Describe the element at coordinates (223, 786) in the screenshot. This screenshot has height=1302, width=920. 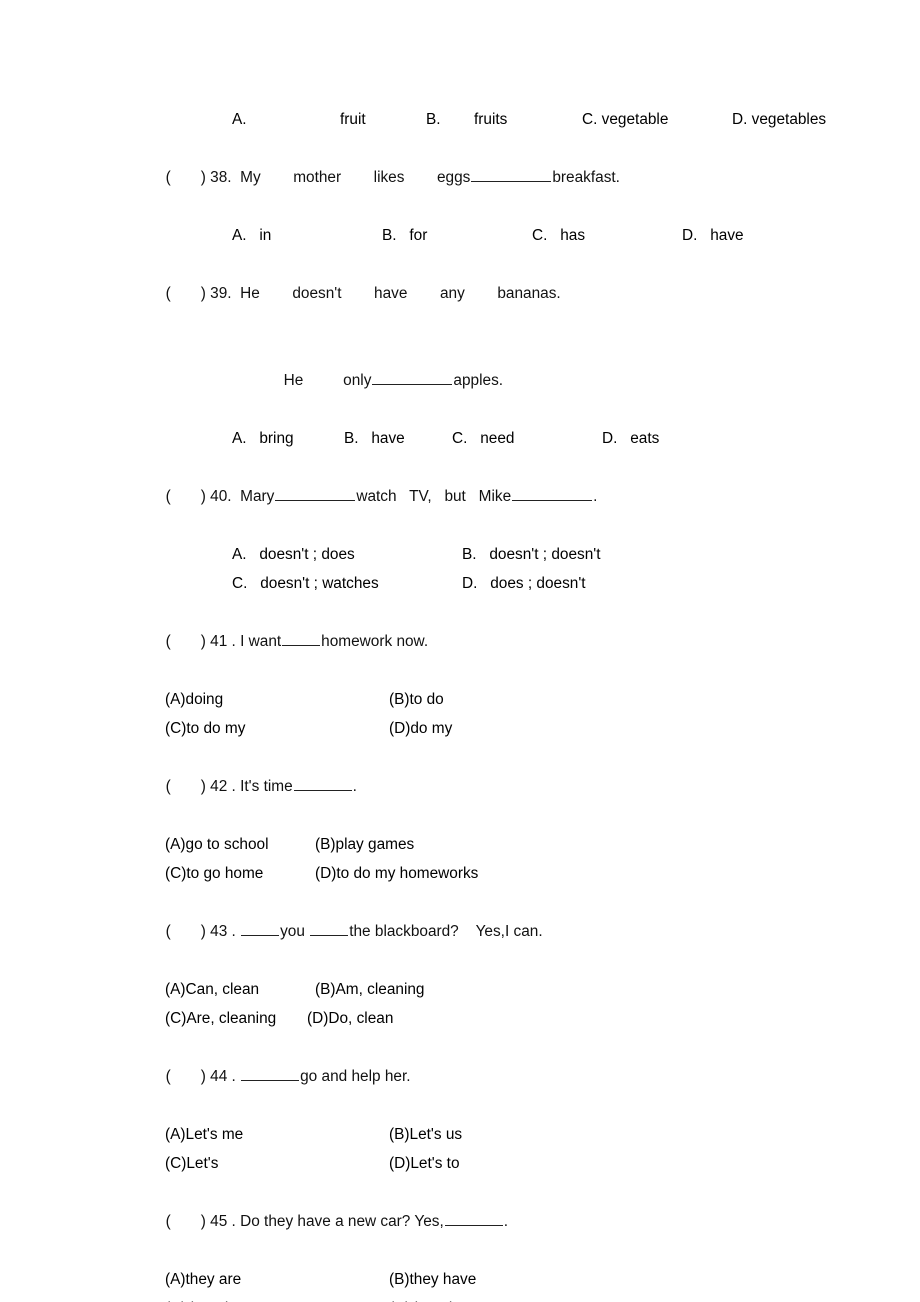
I see `question-number: 42 .` at that location.